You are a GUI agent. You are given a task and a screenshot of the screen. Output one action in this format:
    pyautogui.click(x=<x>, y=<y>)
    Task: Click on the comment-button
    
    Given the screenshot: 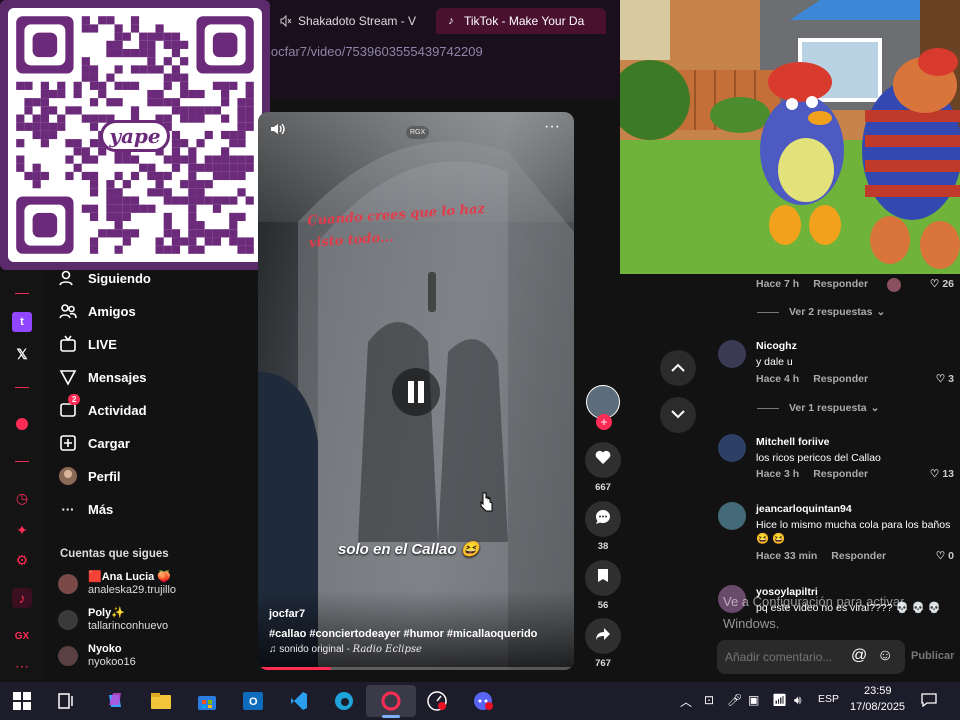 What is the action you would take?
    pyautogui.click(x=603, y=519)
    